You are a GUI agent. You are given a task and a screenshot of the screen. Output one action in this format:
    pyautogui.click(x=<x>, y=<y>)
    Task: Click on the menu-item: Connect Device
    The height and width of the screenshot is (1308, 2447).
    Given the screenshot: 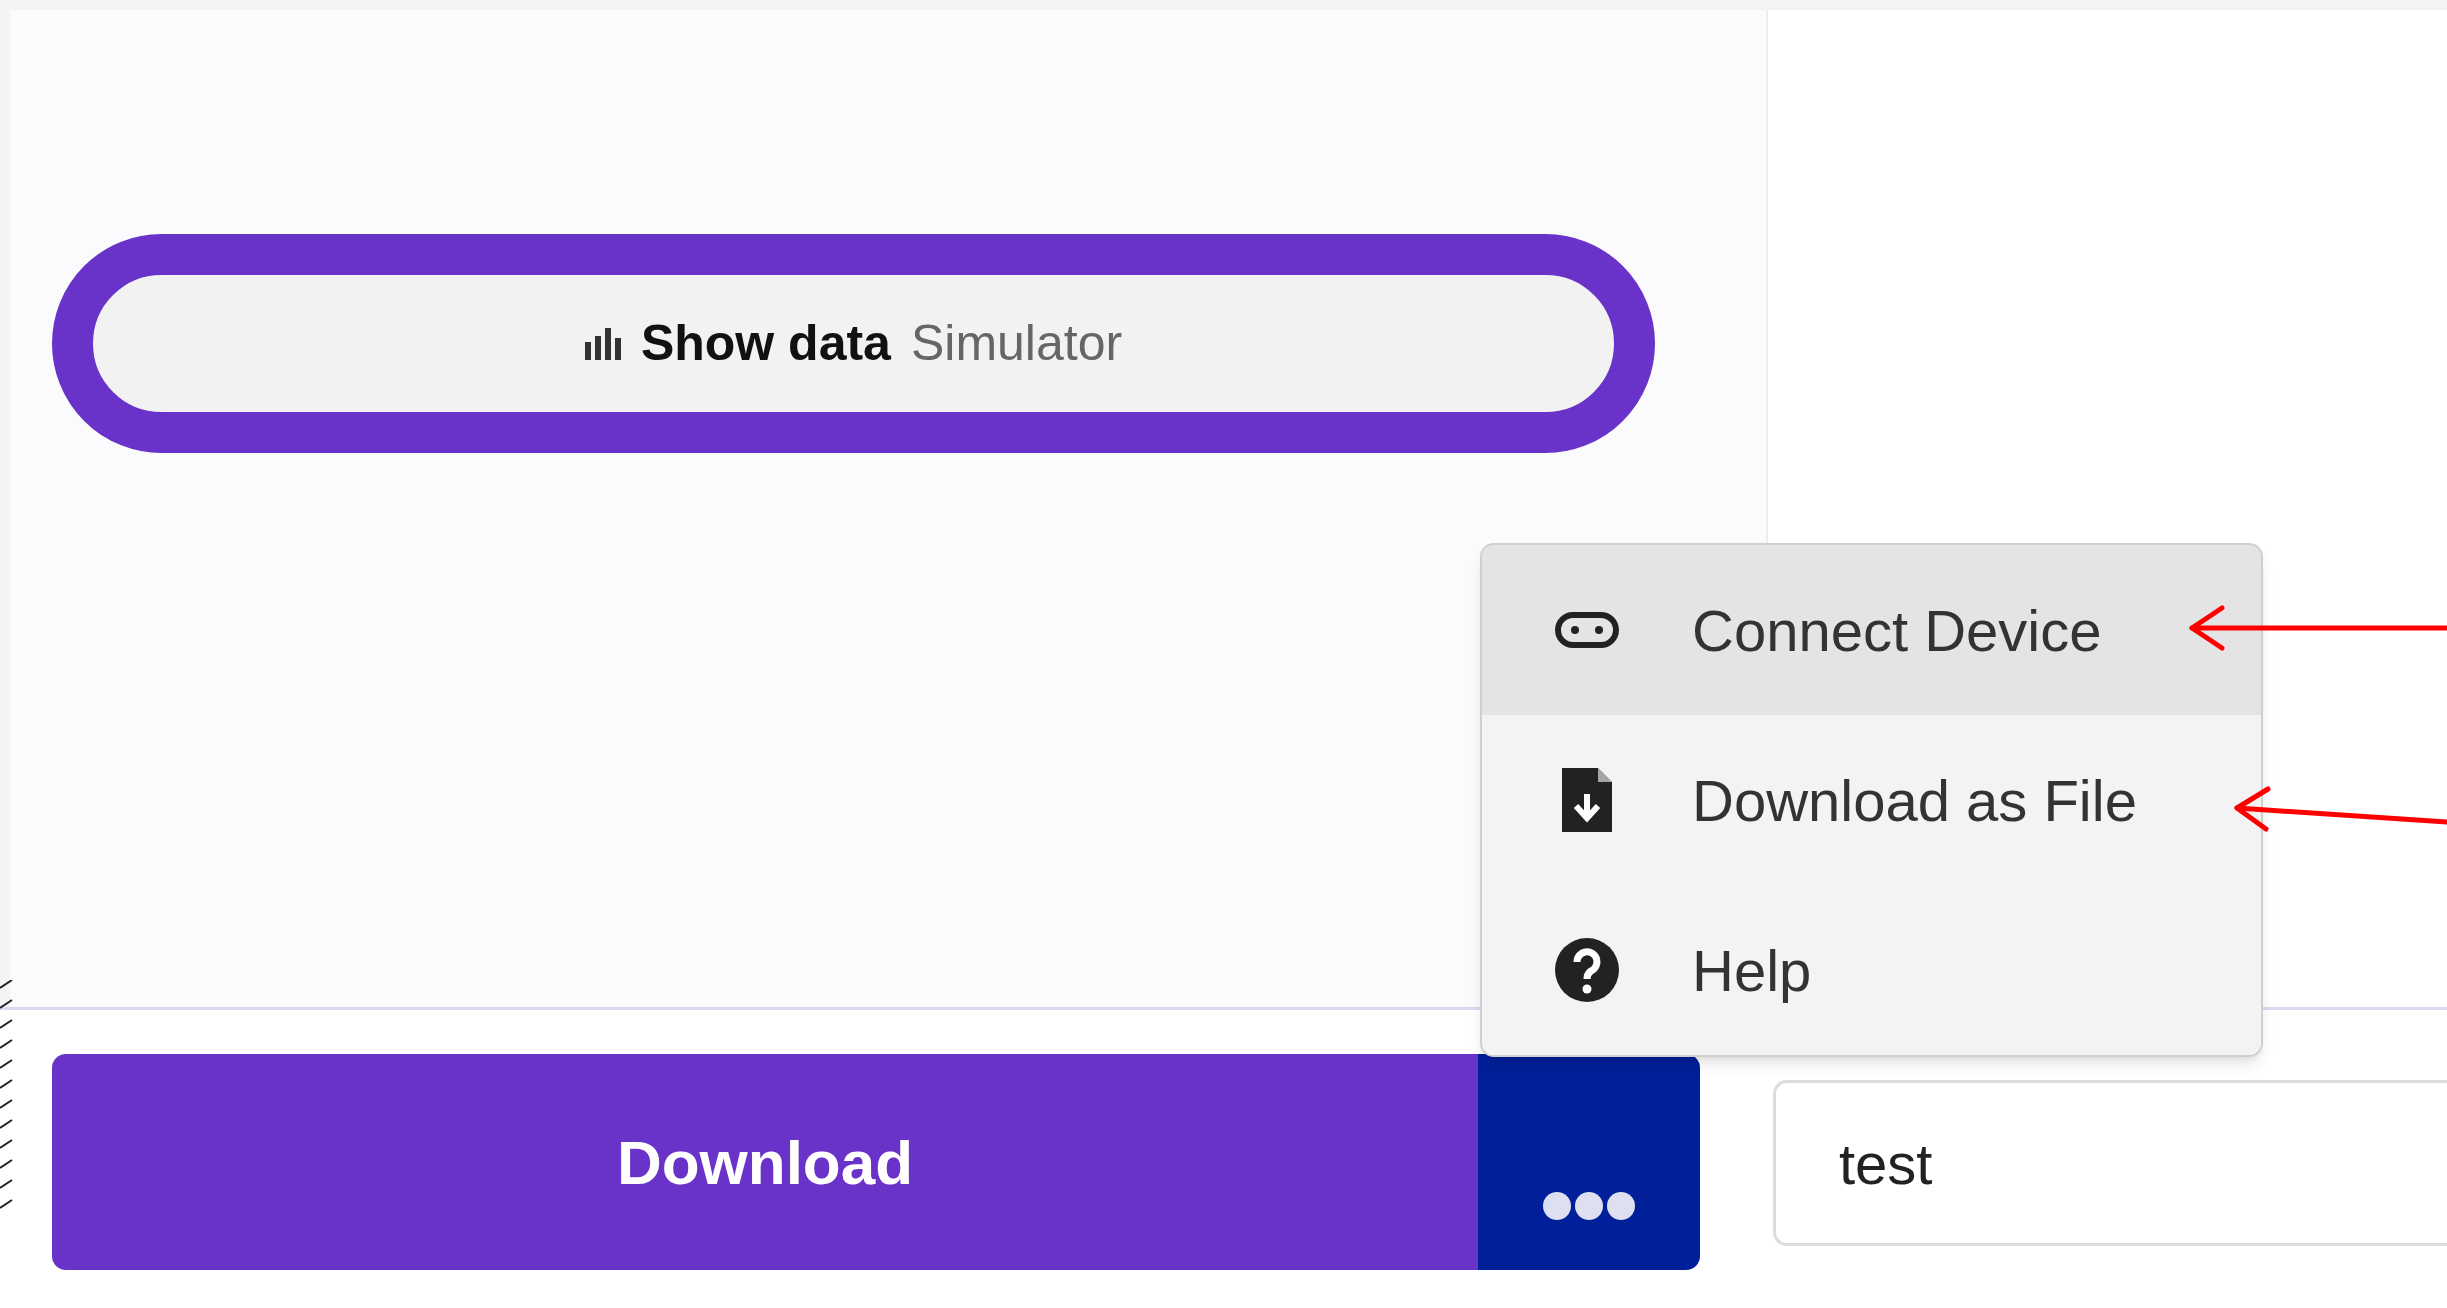 What is the action you would take?
    pyautogui.click(x=1871, y=630)
    